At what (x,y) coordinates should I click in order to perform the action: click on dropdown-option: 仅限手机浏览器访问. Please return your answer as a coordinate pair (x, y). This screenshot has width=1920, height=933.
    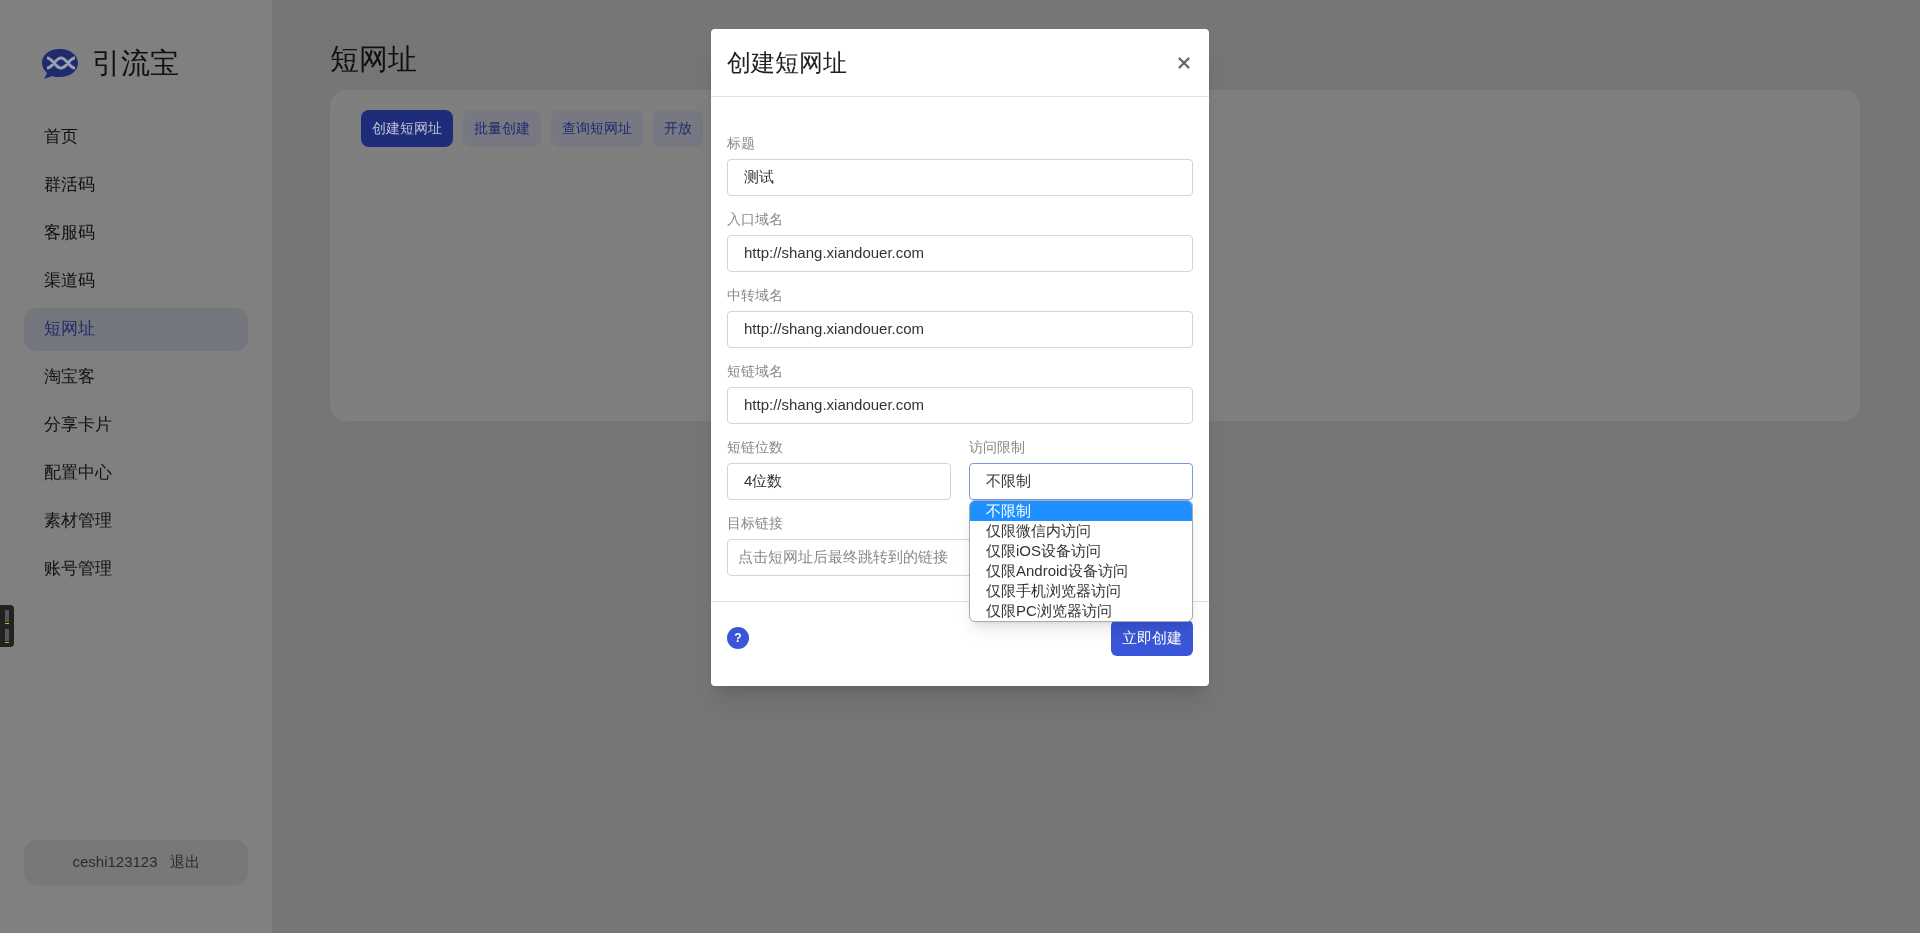
    Looking at the image, I should click on (1081, 591).